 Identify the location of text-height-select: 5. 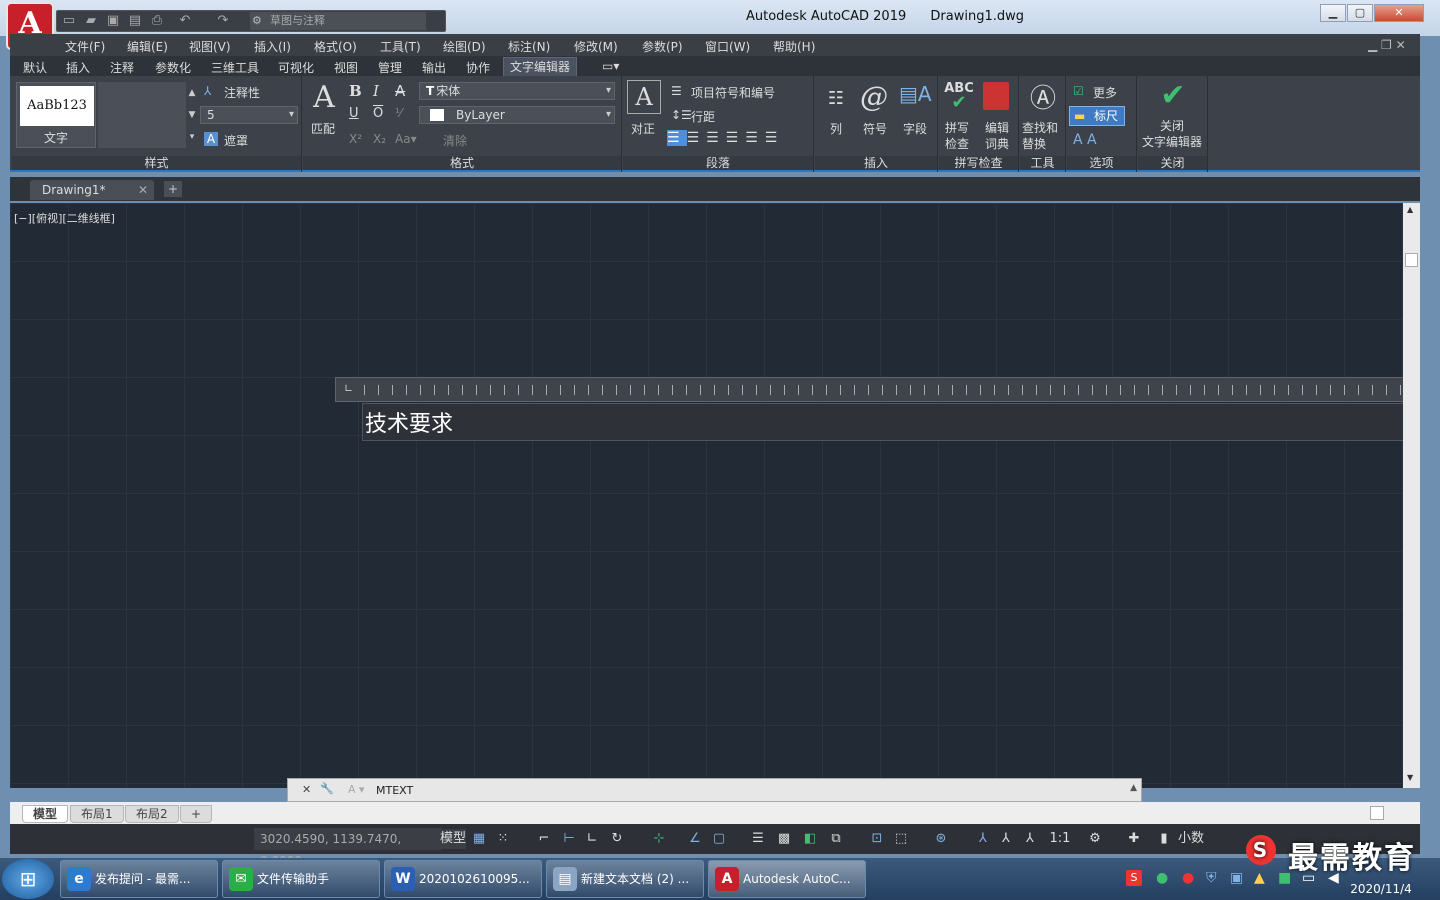
(249, 115).